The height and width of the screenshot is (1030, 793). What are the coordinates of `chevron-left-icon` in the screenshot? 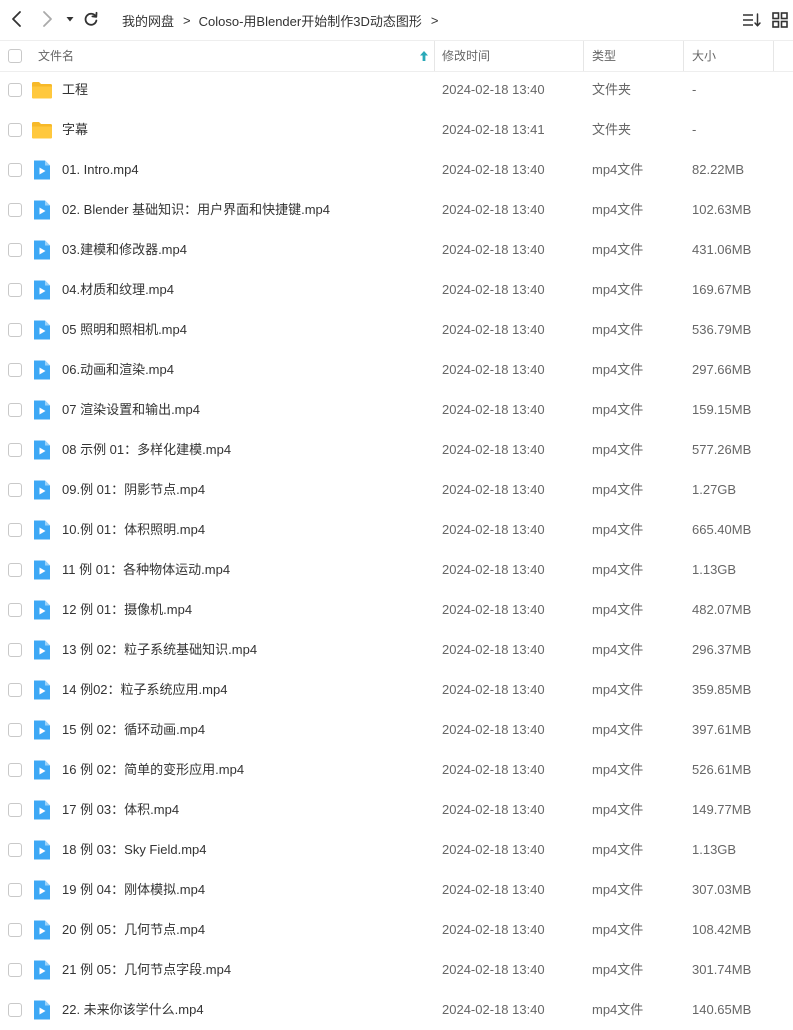 It's located at (16, 19).